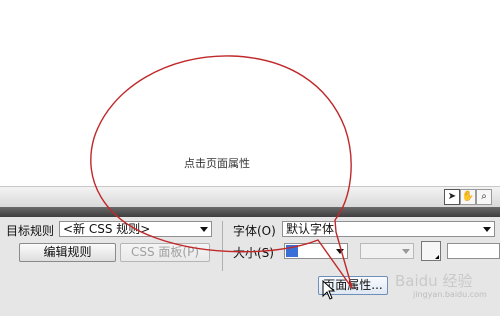  I want to click on callout-text: 点击页面属性, so click(217, 163).